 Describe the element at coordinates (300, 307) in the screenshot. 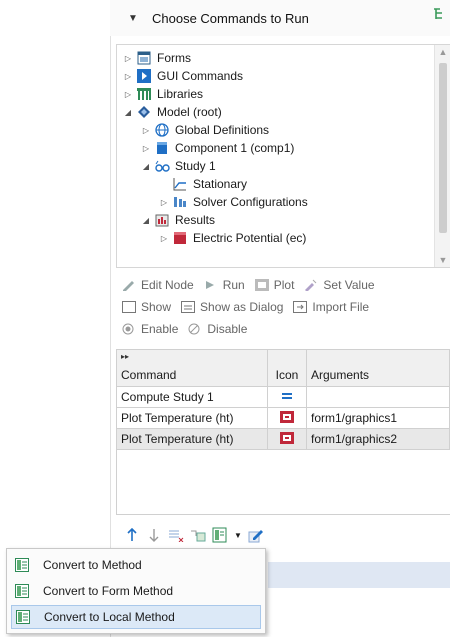

I see `import-file-icon` at that location.